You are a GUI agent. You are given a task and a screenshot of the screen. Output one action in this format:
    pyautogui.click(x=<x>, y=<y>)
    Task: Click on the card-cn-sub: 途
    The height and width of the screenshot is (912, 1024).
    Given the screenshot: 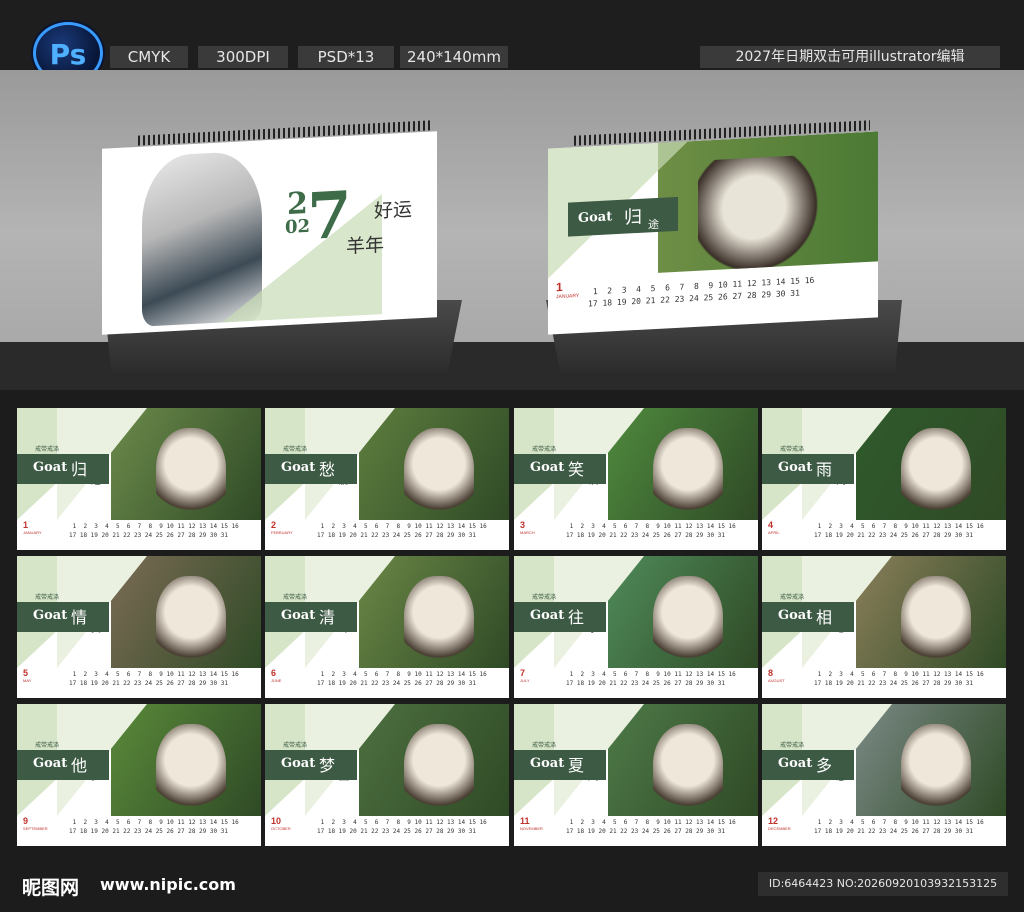 What is the action you would take?
    pyautogui.click(x=96, y=481)
    